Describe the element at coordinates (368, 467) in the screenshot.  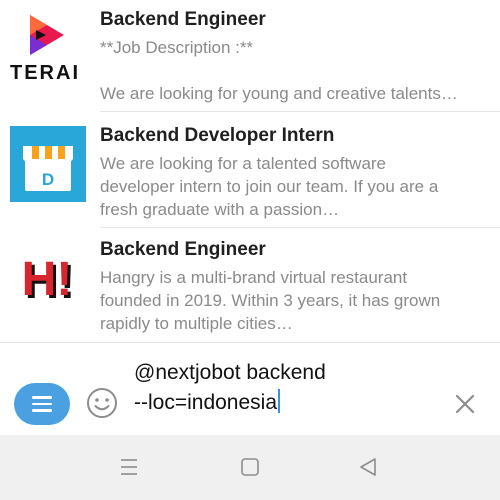
I see `back-icon` at that location.